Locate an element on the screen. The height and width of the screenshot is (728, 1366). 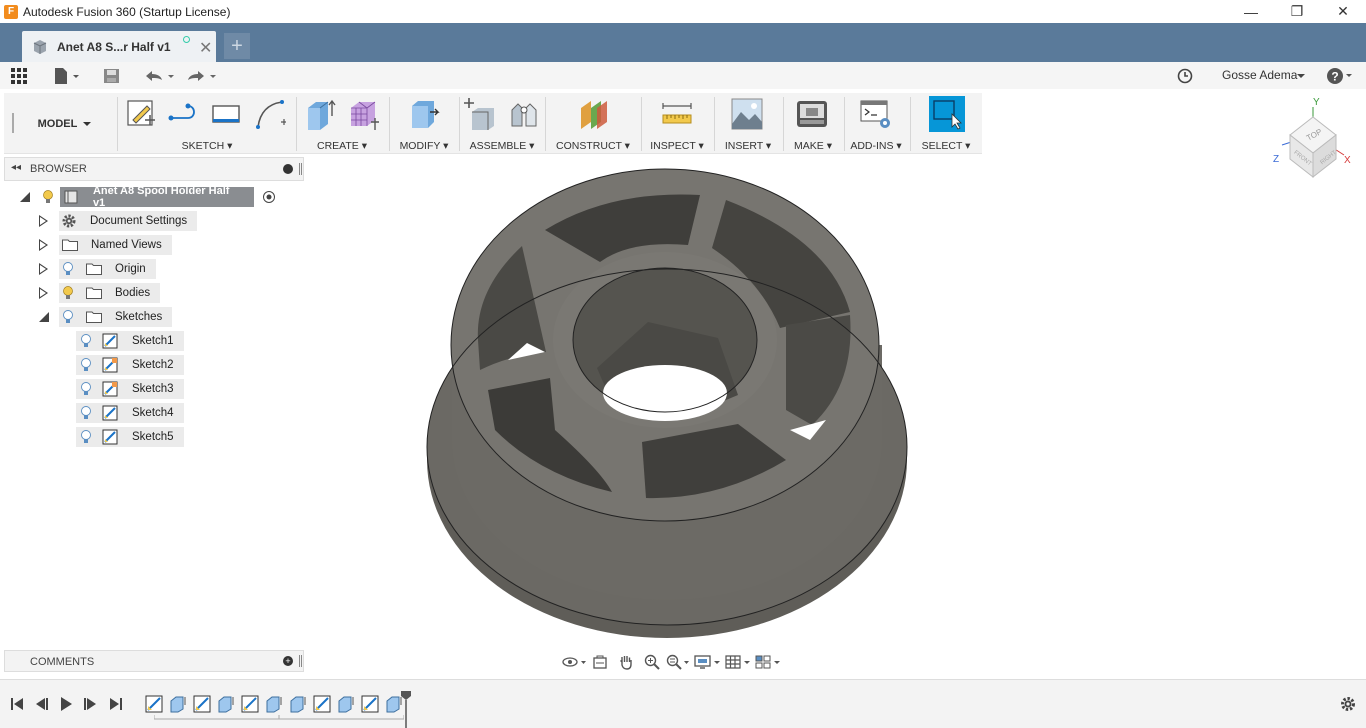
play-icon is located at coordinates (66, 704).